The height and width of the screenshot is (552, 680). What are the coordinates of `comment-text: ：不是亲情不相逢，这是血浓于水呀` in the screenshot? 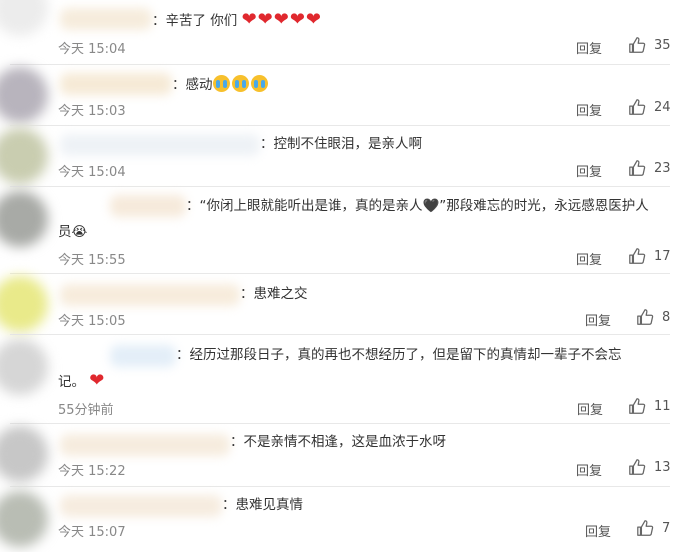 It's located at (338, 442).